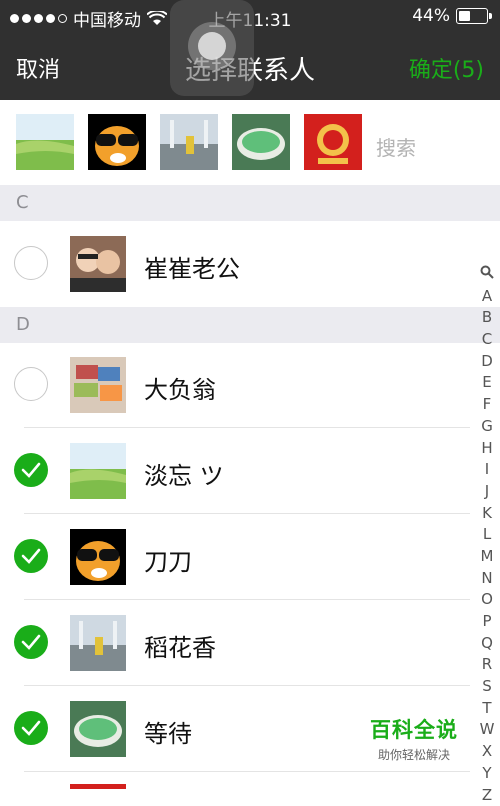 The image size is (500, 806). Describe the element at coordinates (487, 362) in the screenshot. I see `index-letter-d: D` at that location.